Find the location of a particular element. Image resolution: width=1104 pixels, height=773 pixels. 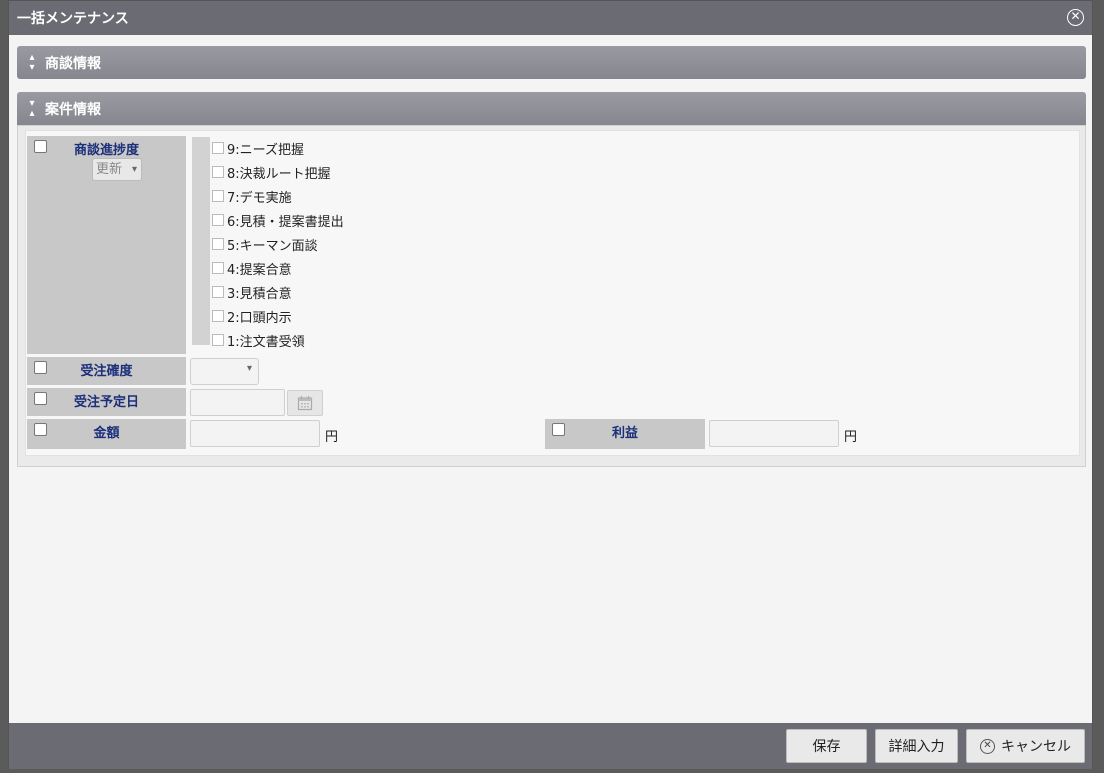

progress-mode-value: 更新 is located at coordinates (109, 169).